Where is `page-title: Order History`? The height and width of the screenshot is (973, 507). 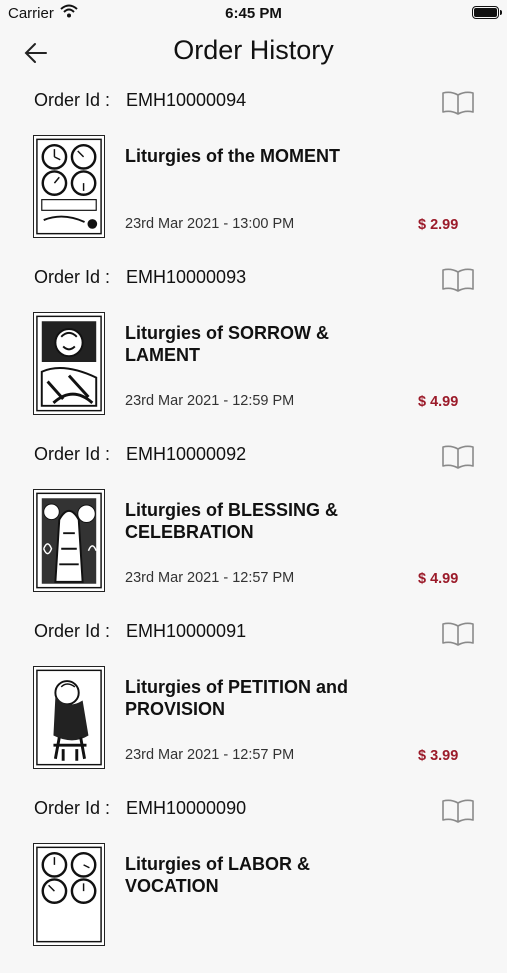
page-title: Order History is located at coordinates (253, 50).